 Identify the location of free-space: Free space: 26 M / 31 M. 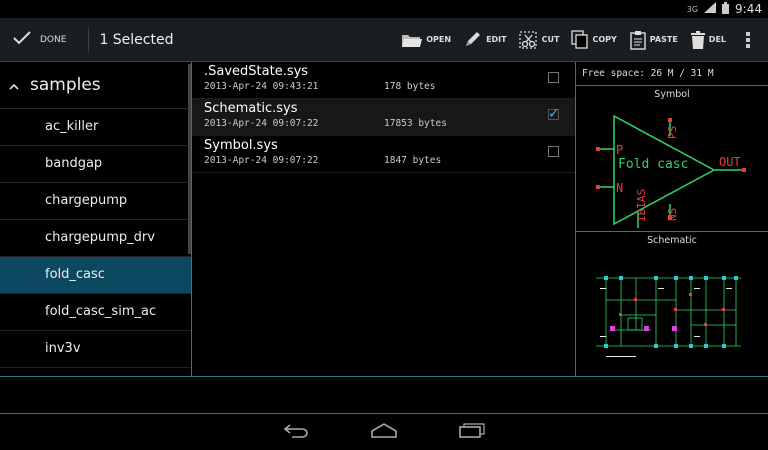
(672, 74).